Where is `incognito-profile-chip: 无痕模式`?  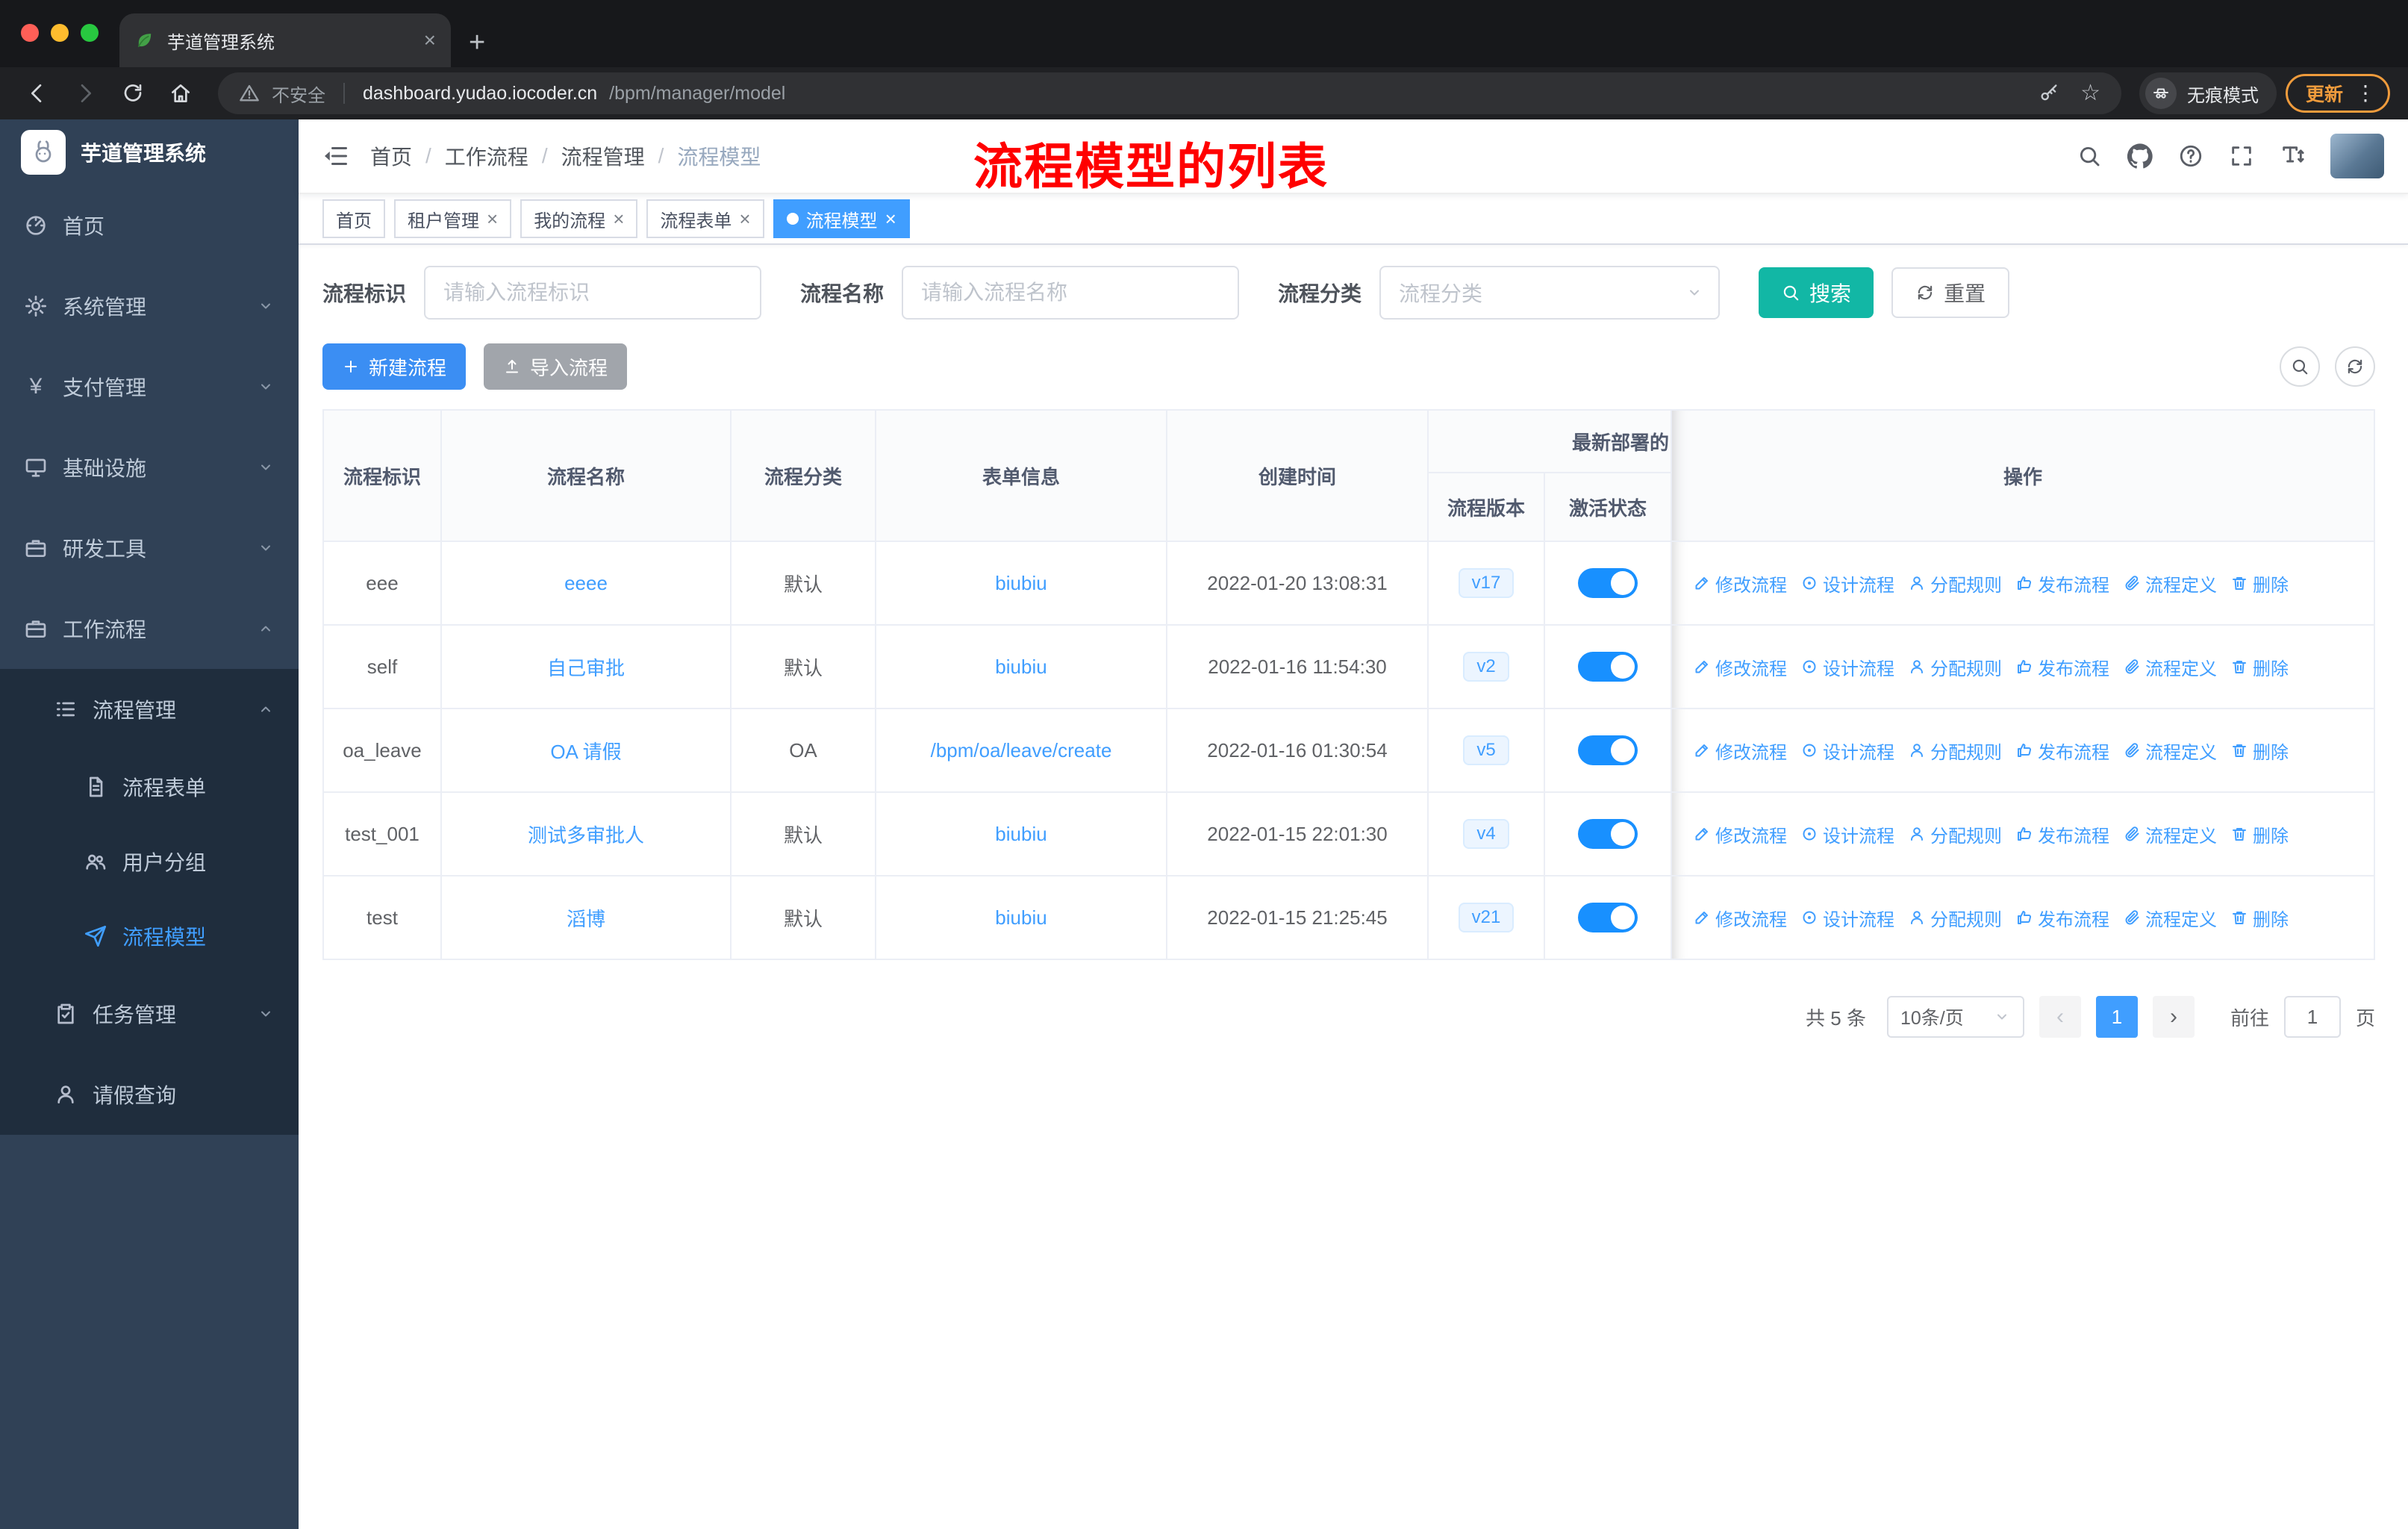
incognito-profile-chip: 无痕模式 is located at coordinates (2208, 93).